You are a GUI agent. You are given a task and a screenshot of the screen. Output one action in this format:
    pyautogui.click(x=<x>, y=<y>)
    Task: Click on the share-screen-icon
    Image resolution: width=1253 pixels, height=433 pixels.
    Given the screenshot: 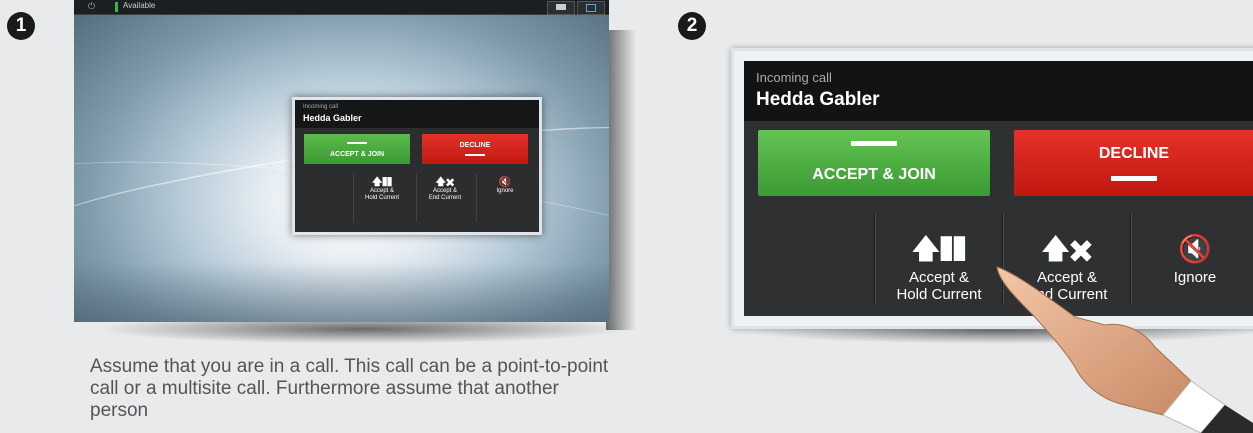 What is the action you would take?
    pyautogui.click(x=591, y=8)
    